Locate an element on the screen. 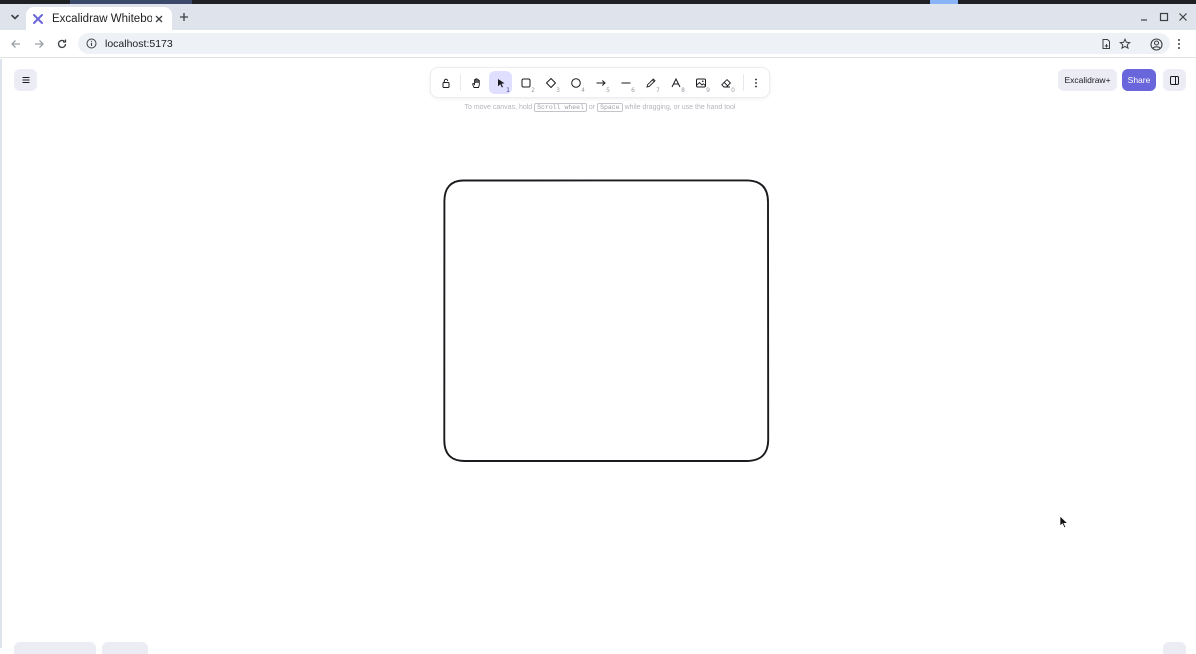  mouse-cursor-icon is located at coordinates (1064, 522).